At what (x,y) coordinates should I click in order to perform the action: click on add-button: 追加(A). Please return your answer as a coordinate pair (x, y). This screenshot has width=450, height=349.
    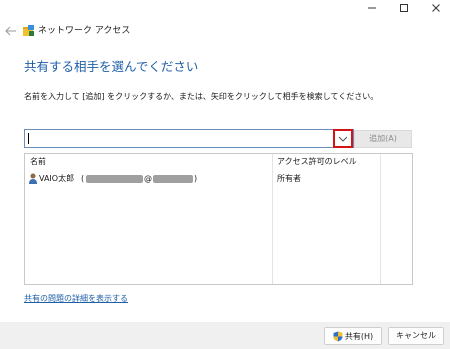
    Looking at the image, I should click on (383, 139).